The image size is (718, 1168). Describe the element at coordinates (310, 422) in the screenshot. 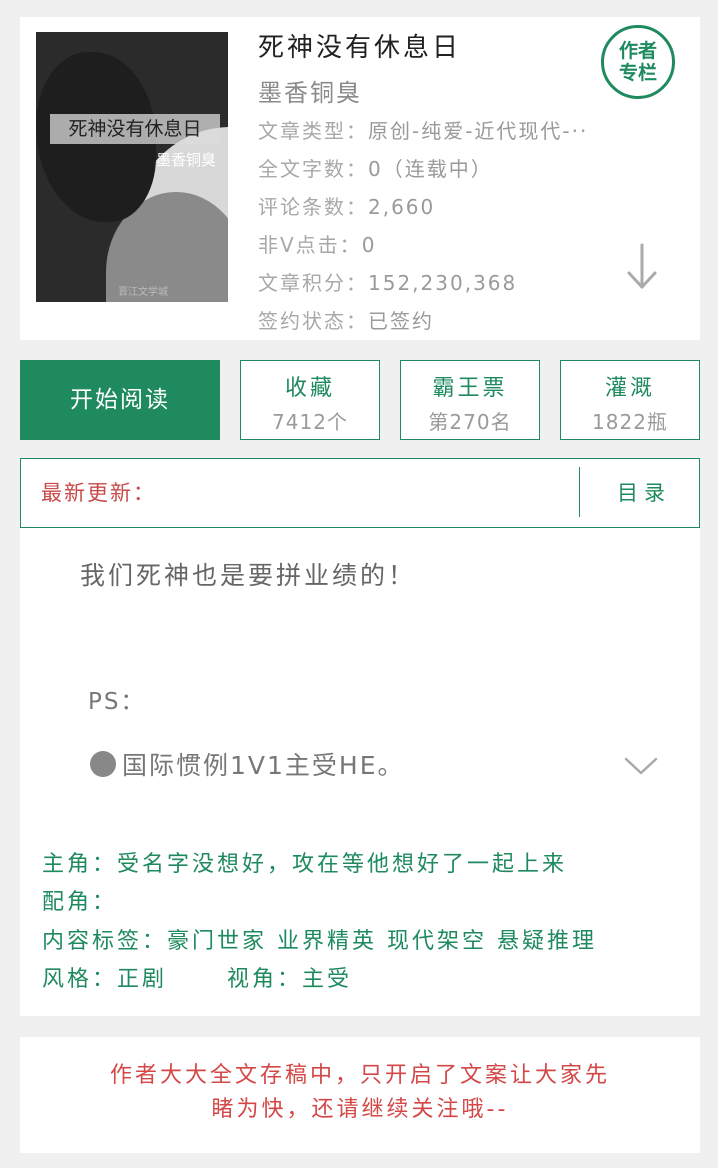

I see `favorite-count: 7412个` at that location.